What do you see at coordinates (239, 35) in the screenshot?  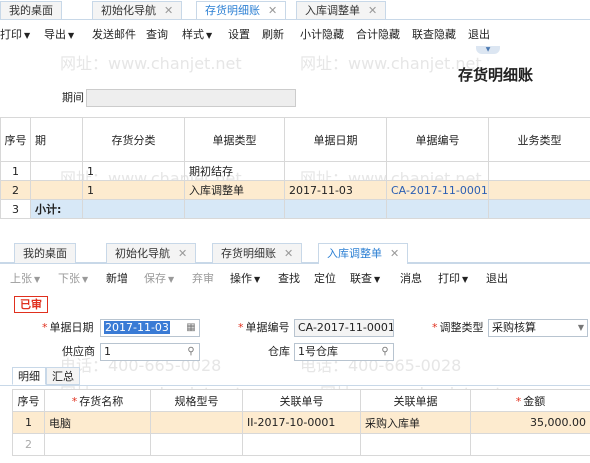 I see `settings-button: 设置` at bounding box center [239, 35].